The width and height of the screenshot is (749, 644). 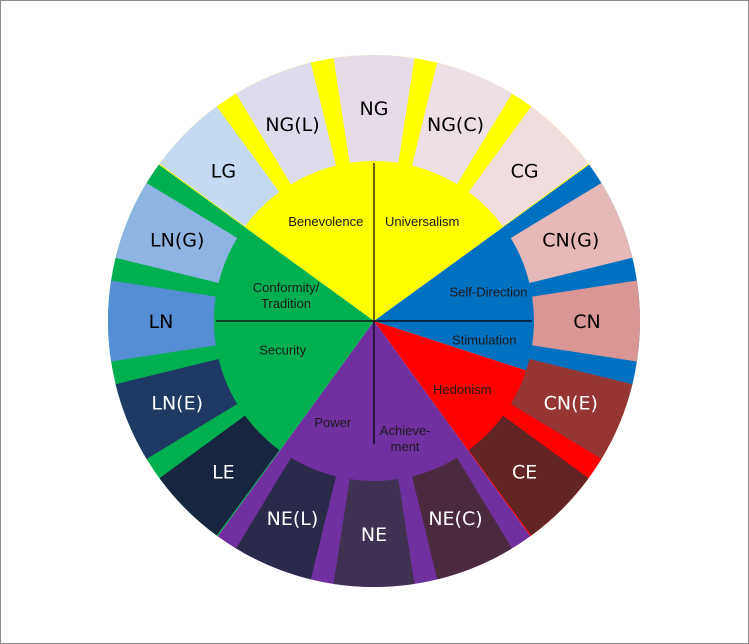 What do you see at coordinates (488, 292) in the screenshot?
I see `value-label-selfdirection: Self-Direction` at bounding box center [488, 292].